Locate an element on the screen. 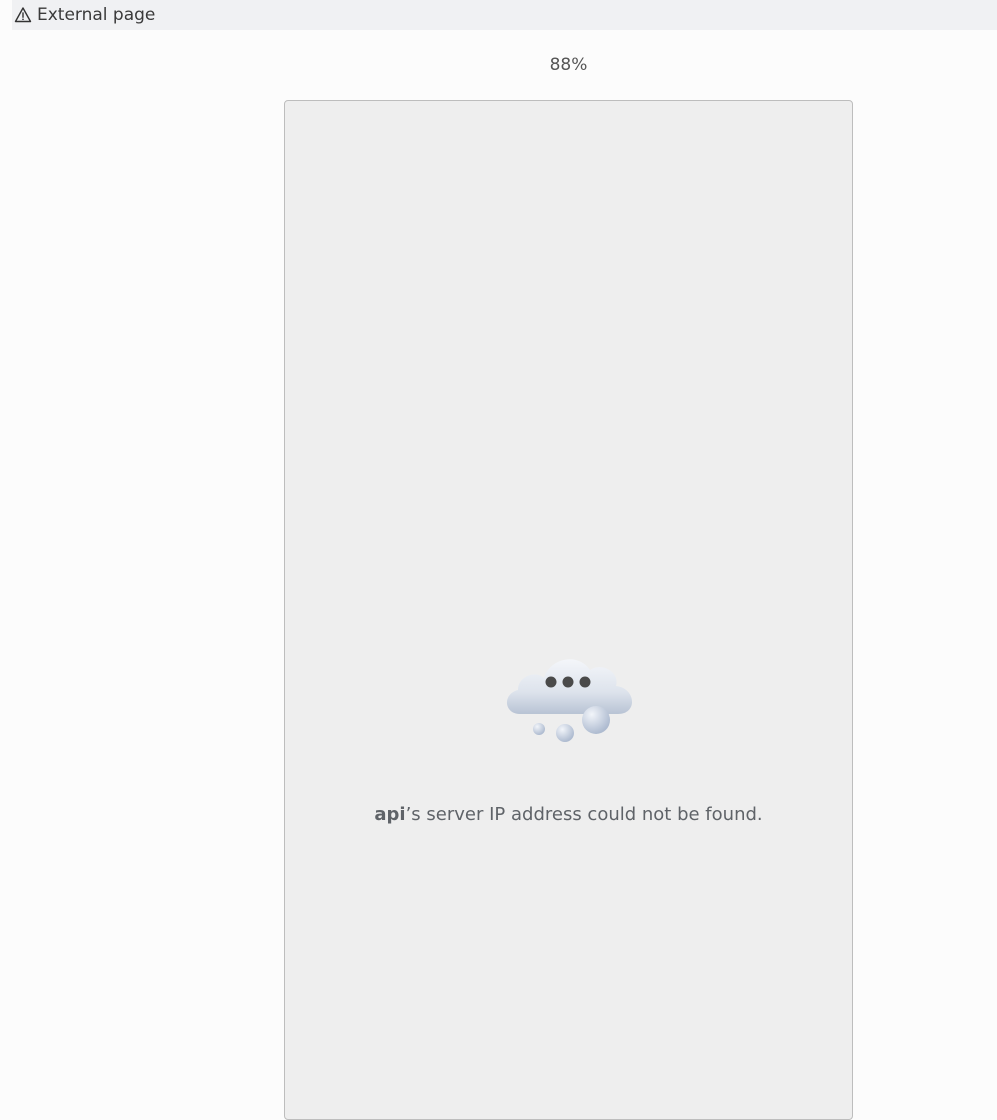  banner-label: External page is located at coordinates (96, 15).